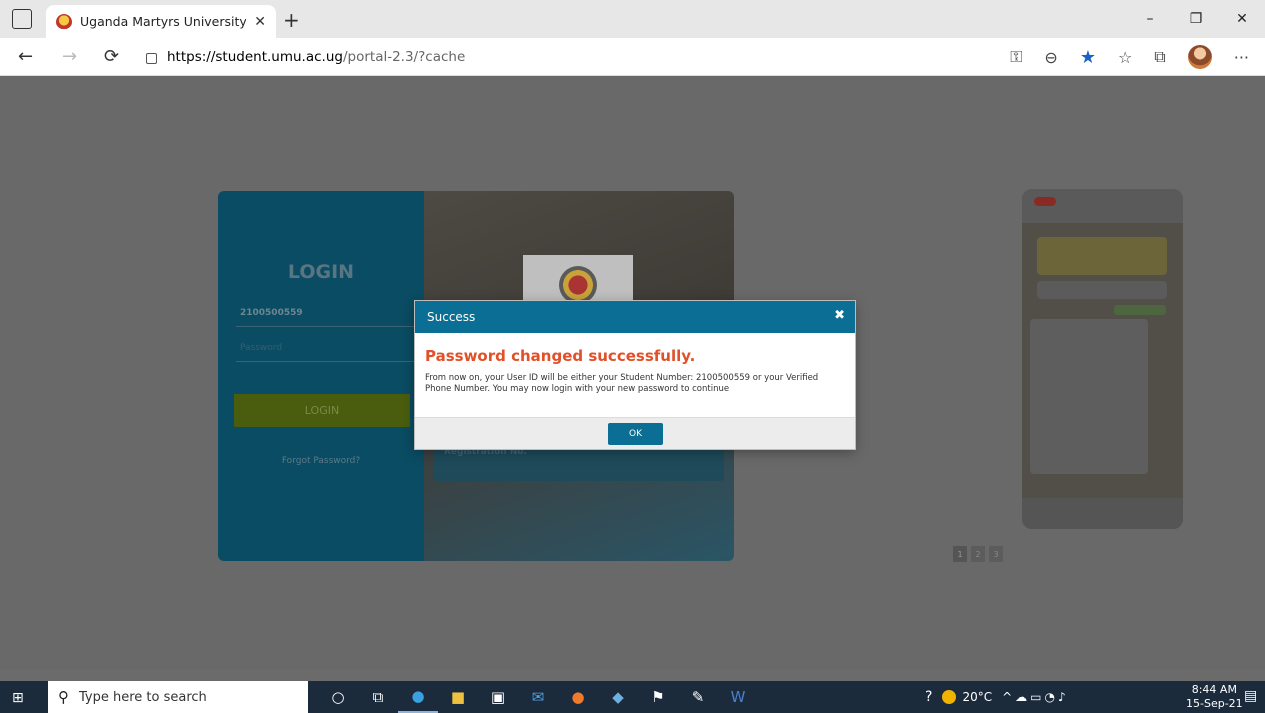 The image size is (1265, 713). What do you see at coordinates (22, 19) in the screenshot?
I see `tab-actions-icon` at bounding box center [22, 19].